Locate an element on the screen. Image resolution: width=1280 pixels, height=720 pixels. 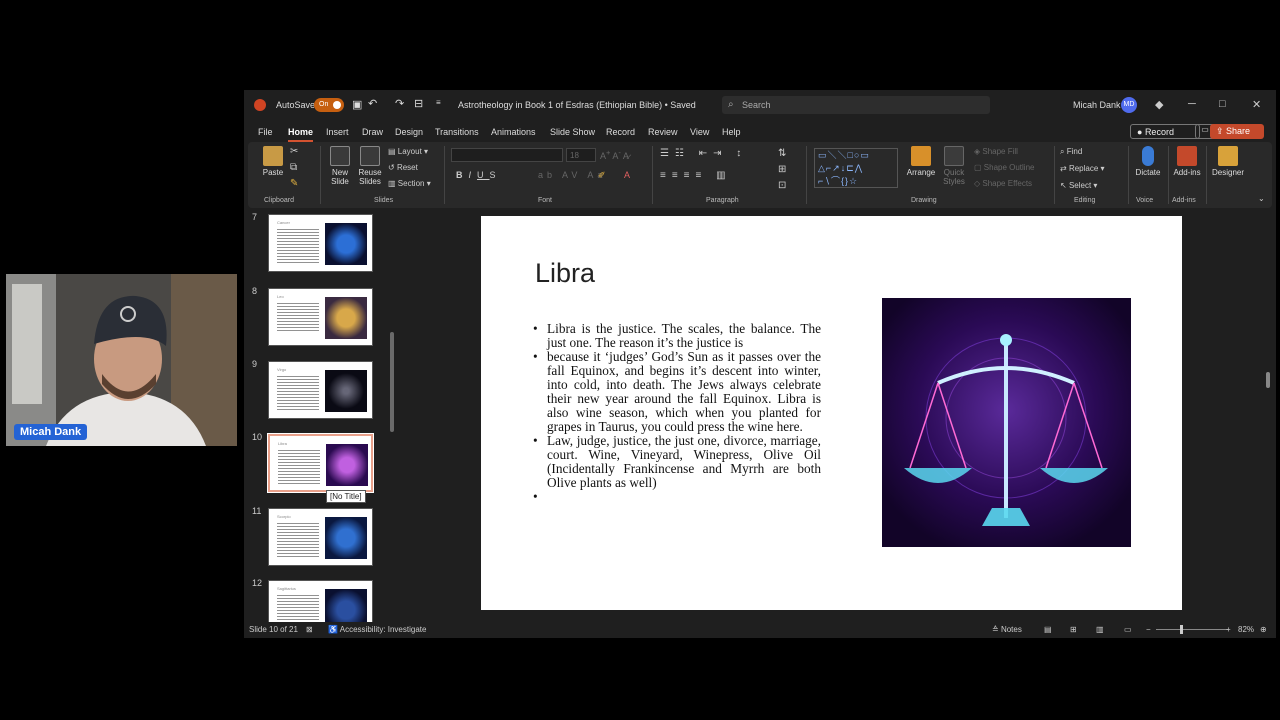
cancer-image is located at coordinates (346, 244).